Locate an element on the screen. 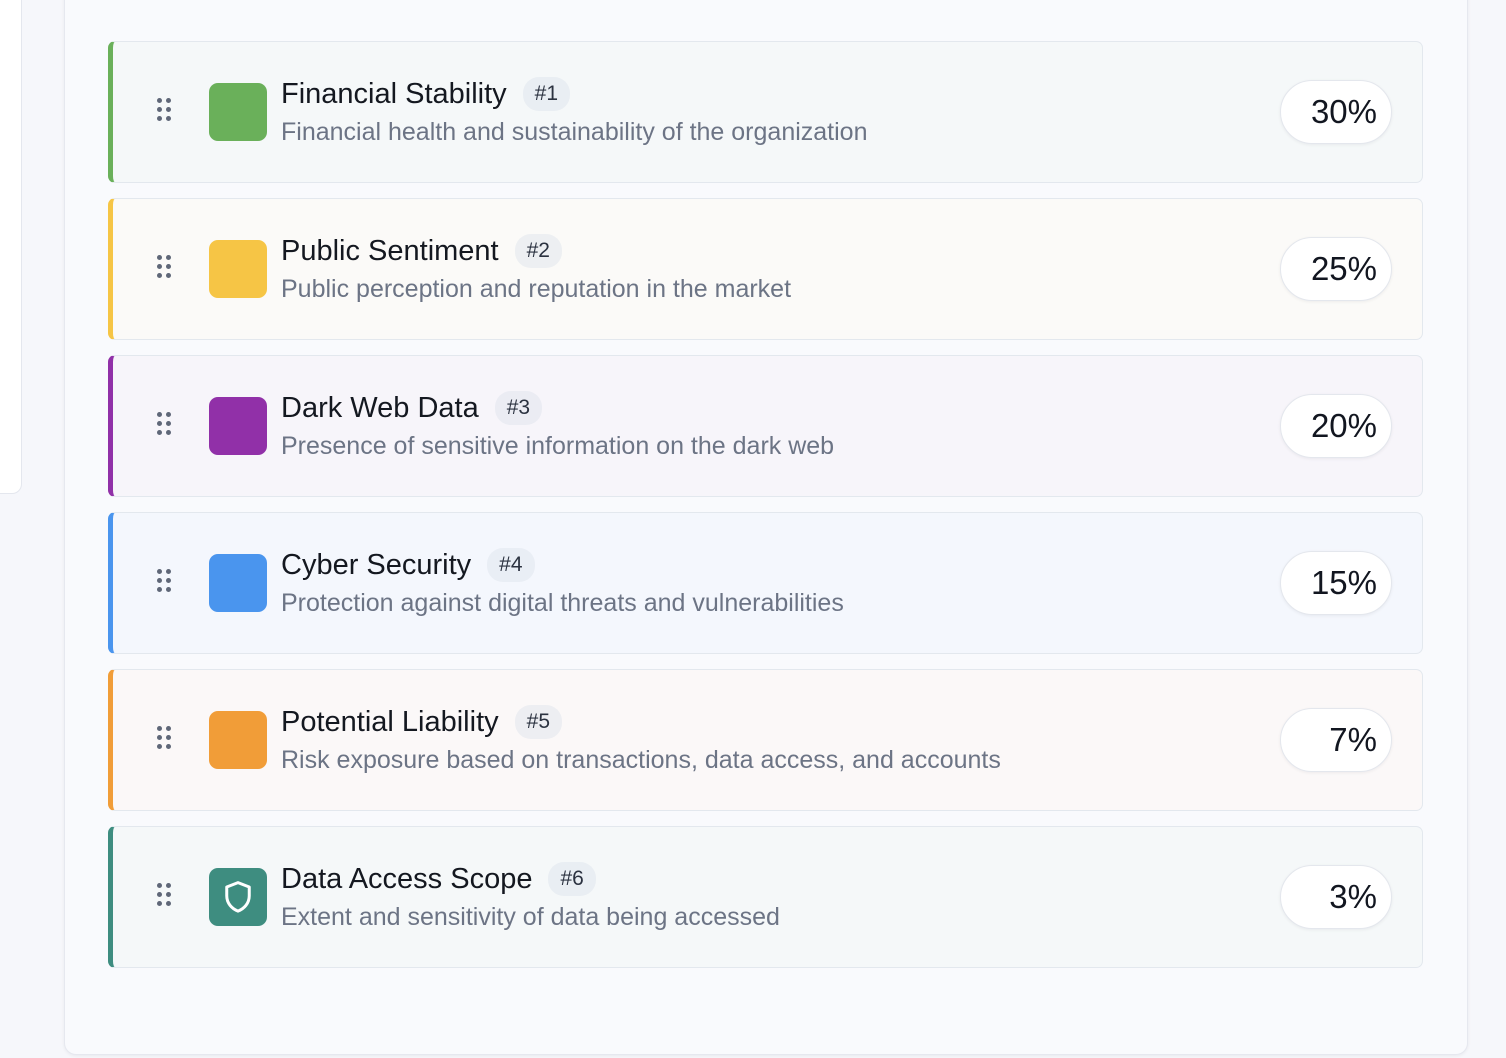 This screenshot has height=1058, width=1506. rank-badge: #1 is located at coordinates (546, 94).